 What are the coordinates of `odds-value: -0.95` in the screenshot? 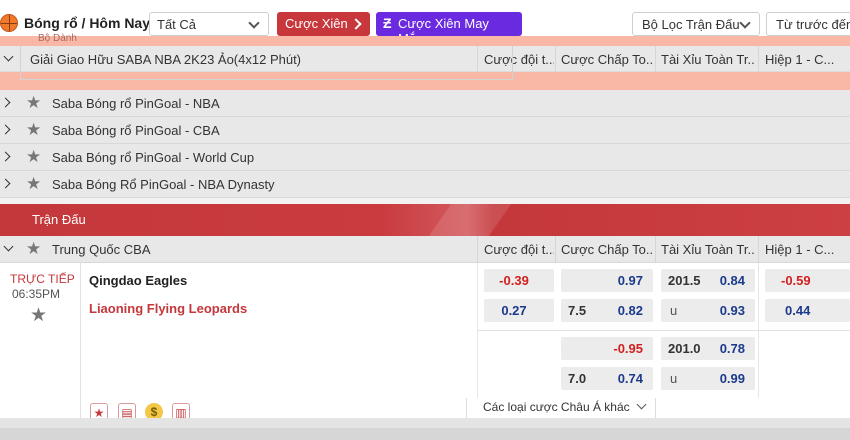 It's located at (628, 348).